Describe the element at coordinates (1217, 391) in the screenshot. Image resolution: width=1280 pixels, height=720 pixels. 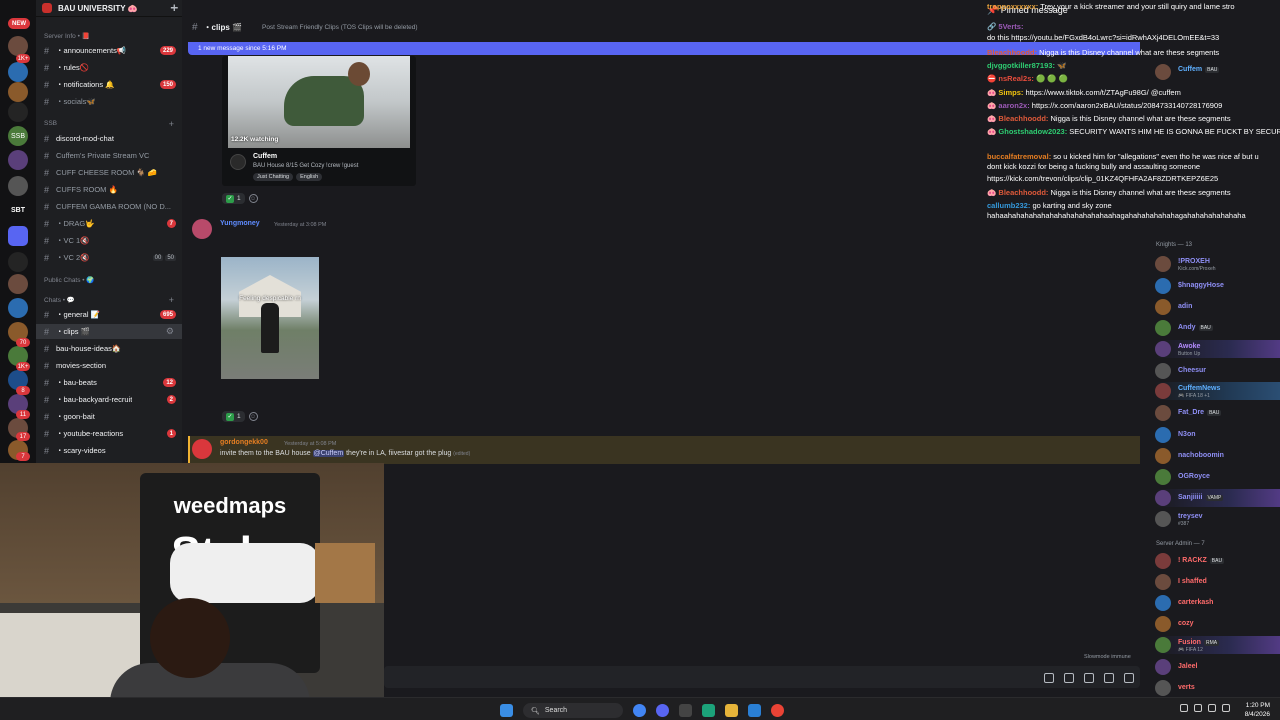
I see `member-item: CuffemNews 🎮 FIFA 18 +1` at that location.